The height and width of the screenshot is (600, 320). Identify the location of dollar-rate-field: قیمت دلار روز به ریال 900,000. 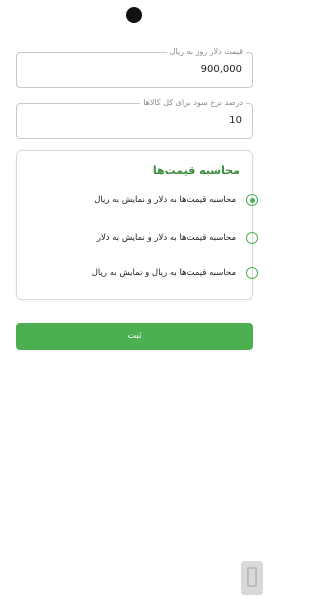
(134, 67).